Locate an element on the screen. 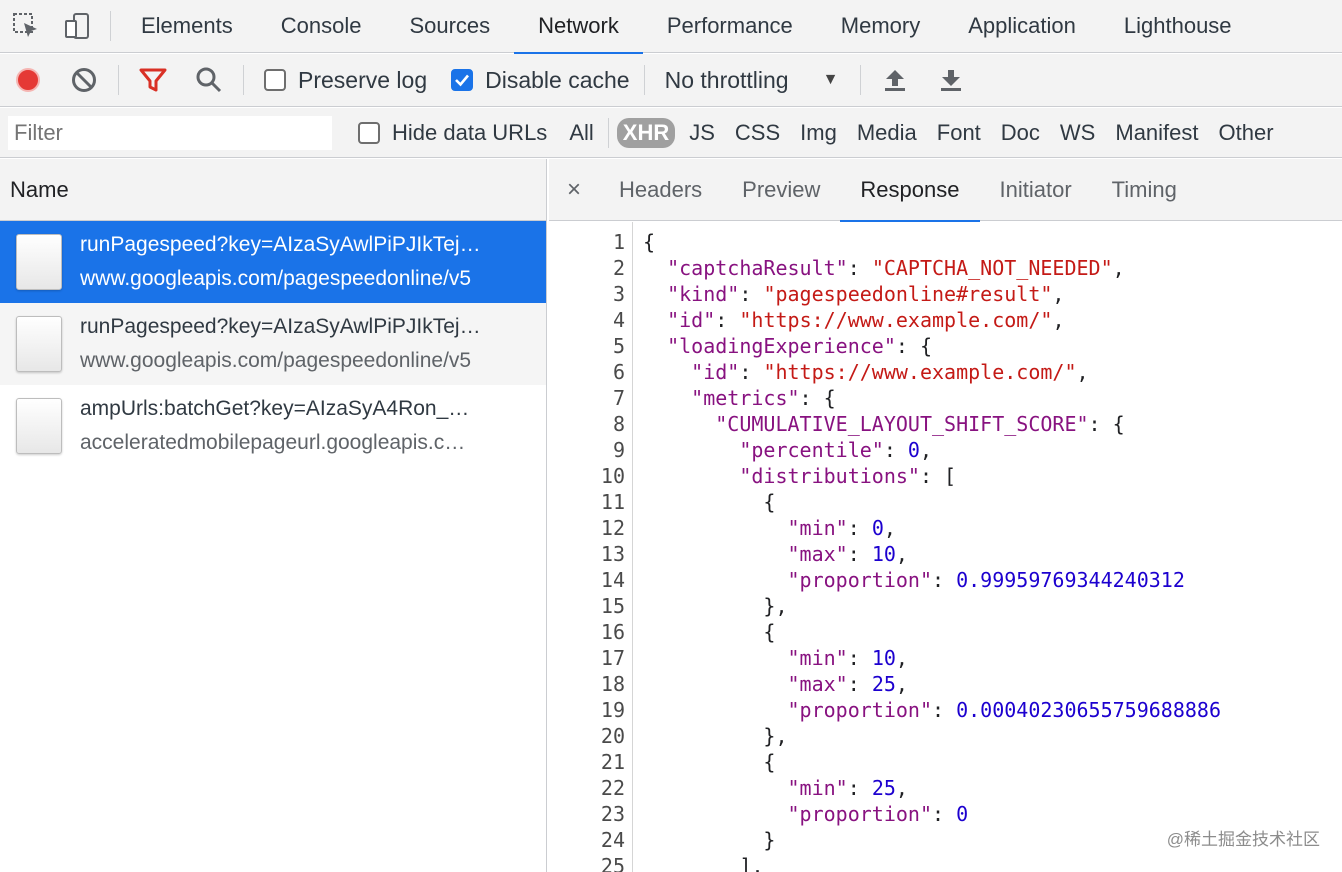  disable-cache-checkbox: Disable cache is located at coordinates (540, 80).